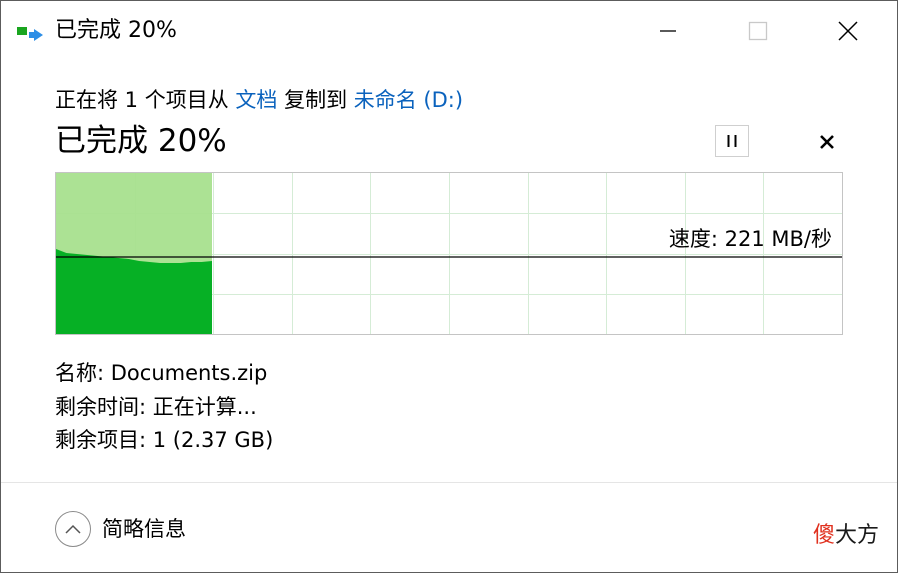 This screenshot has width=898, height=573. I want to click on maximize-button, so click(758, 31).